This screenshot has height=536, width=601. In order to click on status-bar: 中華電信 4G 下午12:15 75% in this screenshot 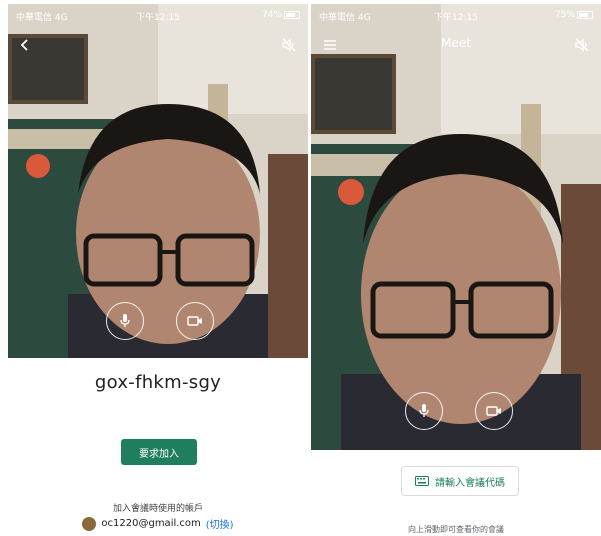, I will do `click(456, 17)`.